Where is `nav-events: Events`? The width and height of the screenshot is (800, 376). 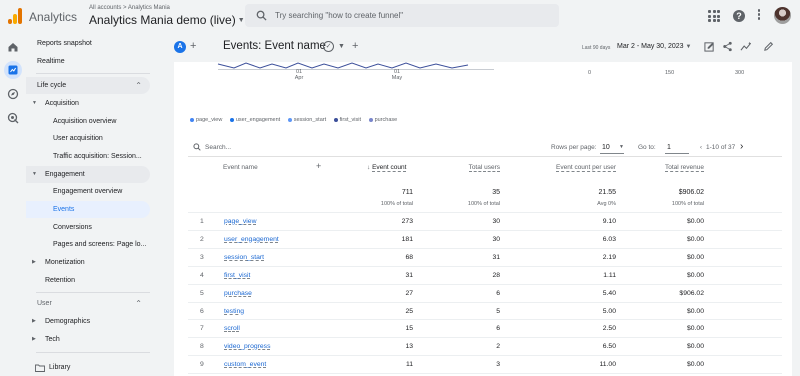 nav-events: Events is located at coordinates (88, 209).